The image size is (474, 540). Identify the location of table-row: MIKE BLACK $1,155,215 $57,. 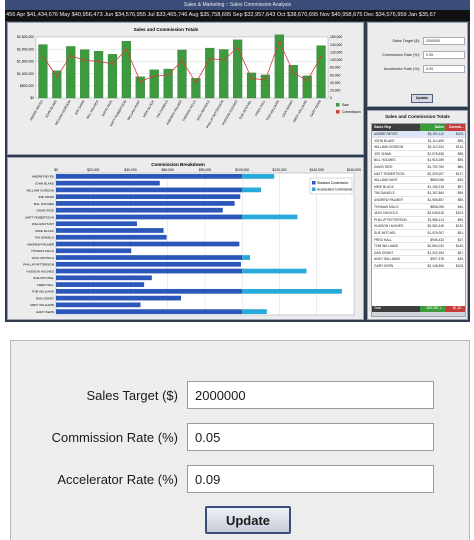
(418, 187).